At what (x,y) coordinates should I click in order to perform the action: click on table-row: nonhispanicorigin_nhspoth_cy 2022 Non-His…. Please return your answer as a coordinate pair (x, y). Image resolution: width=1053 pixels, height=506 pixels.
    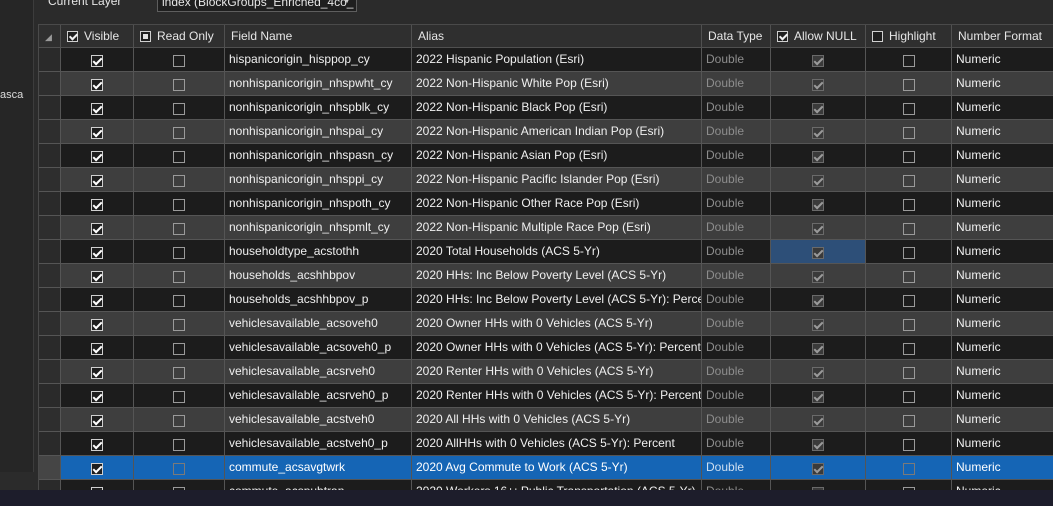
    Looking at the image, I should click on (546, 204).